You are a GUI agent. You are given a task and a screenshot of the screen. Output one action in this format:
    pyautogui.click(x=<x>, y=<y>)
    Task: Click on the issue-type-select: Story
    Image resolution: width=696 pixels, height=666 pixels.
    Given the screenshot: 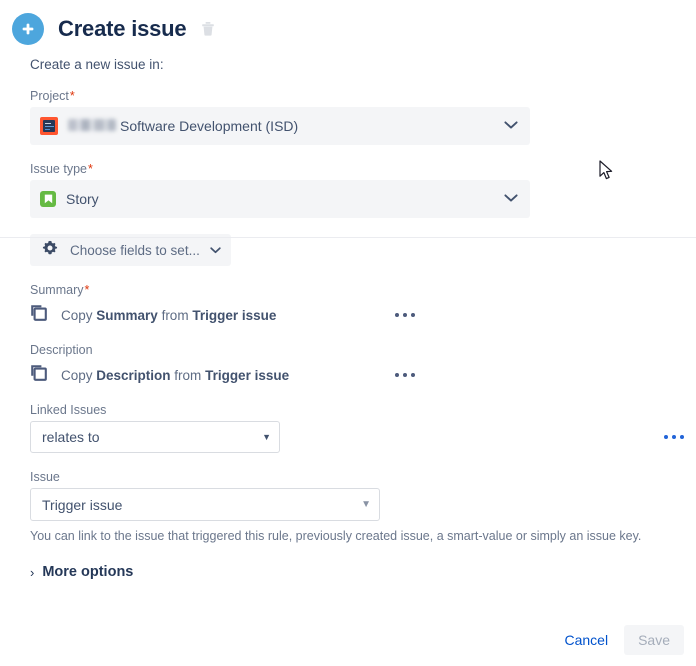 What is the action you would take?
    pyautogui.click(x=280, y=199)
    